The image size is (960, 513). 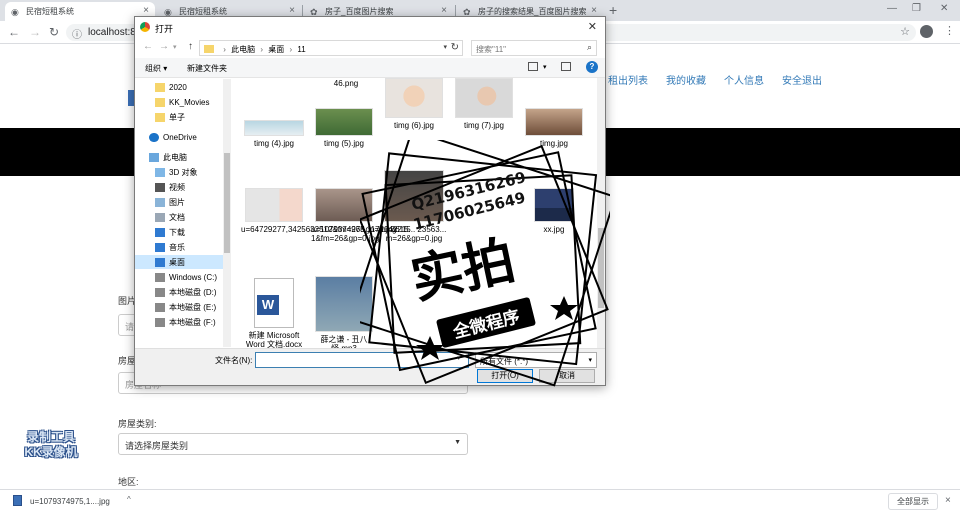 I want to click on file-item: timg (6).jpg, so click(x=414, y=104).